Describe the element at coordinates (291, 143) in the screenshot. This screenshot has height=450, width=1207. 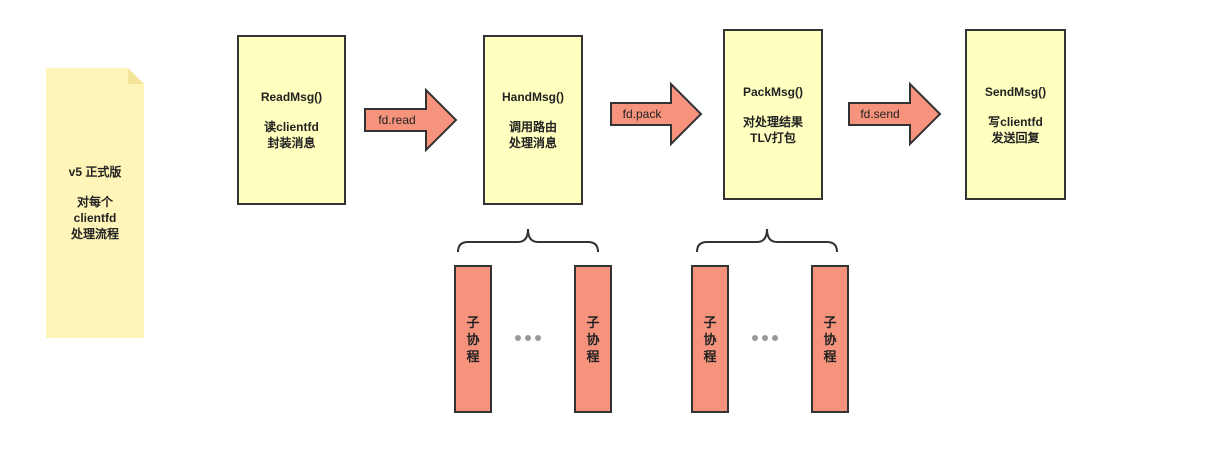
I see `stage-desc-line-2: 封装消息` at that location.